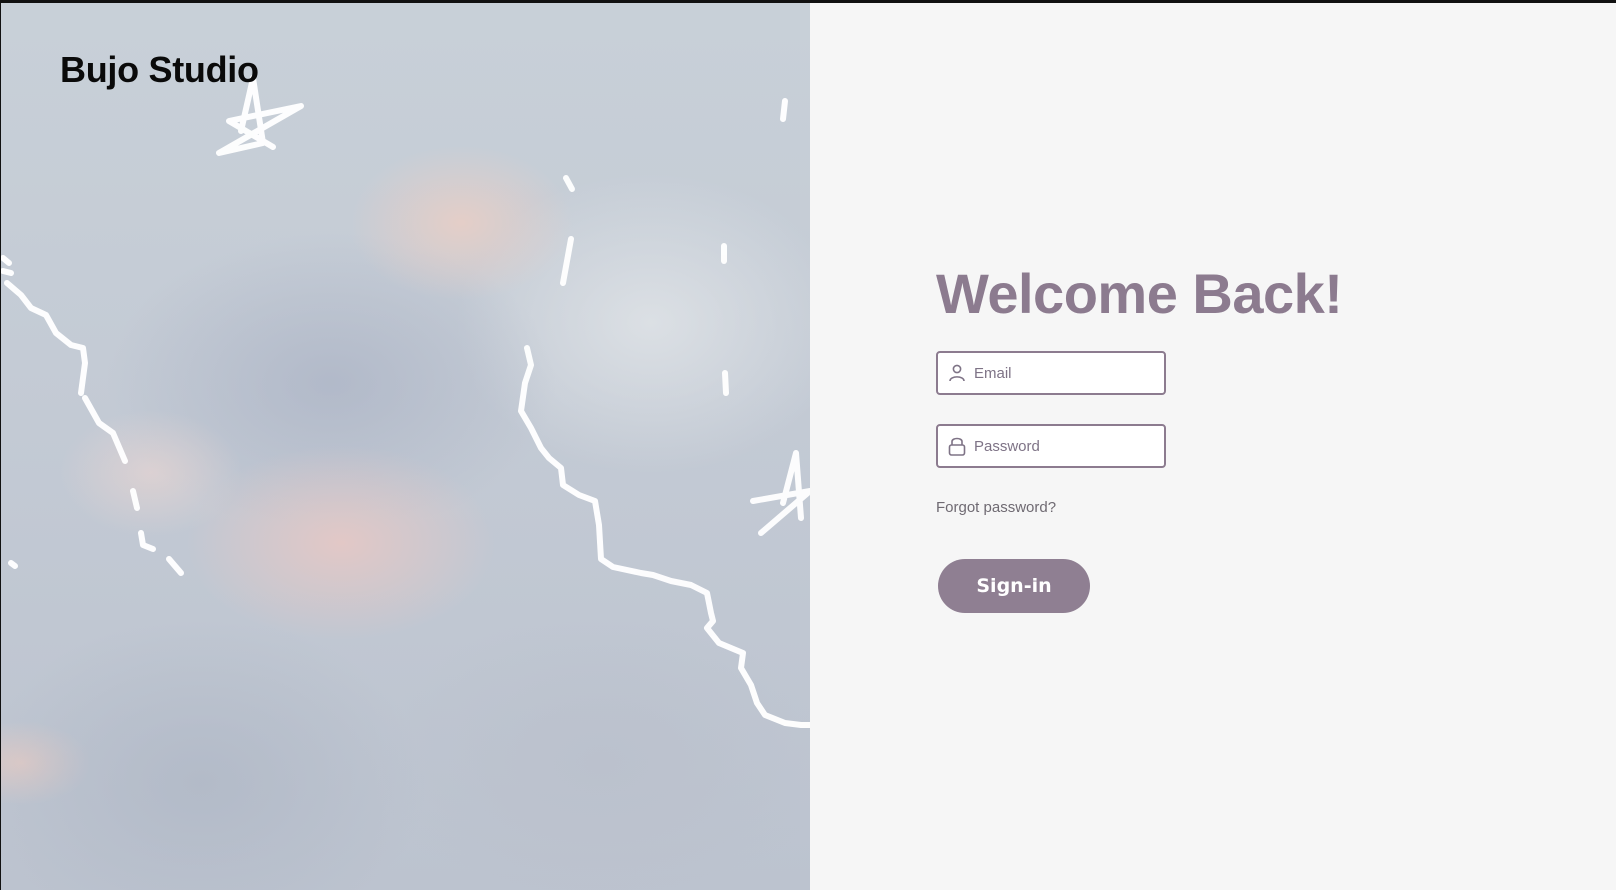  I want to click on password-field, so click(1051, 446).